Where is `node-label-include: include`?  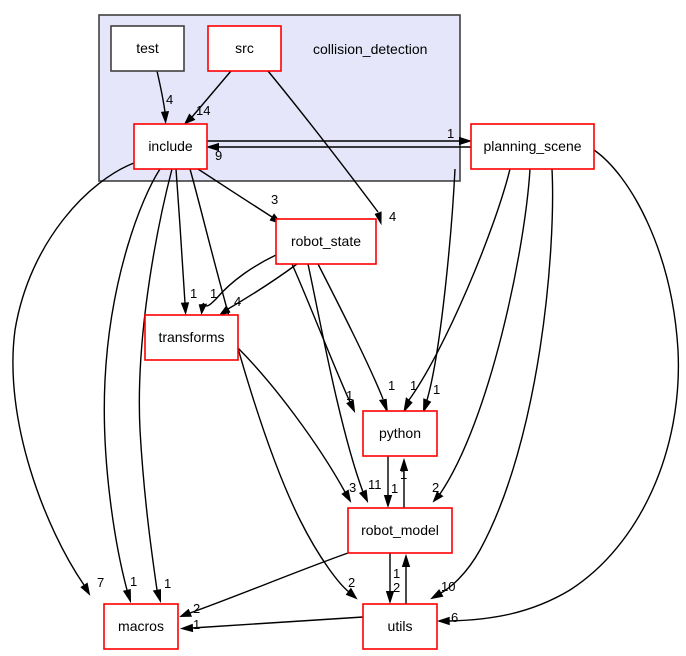
node-label-include: include is located at coordinates (170, 146).